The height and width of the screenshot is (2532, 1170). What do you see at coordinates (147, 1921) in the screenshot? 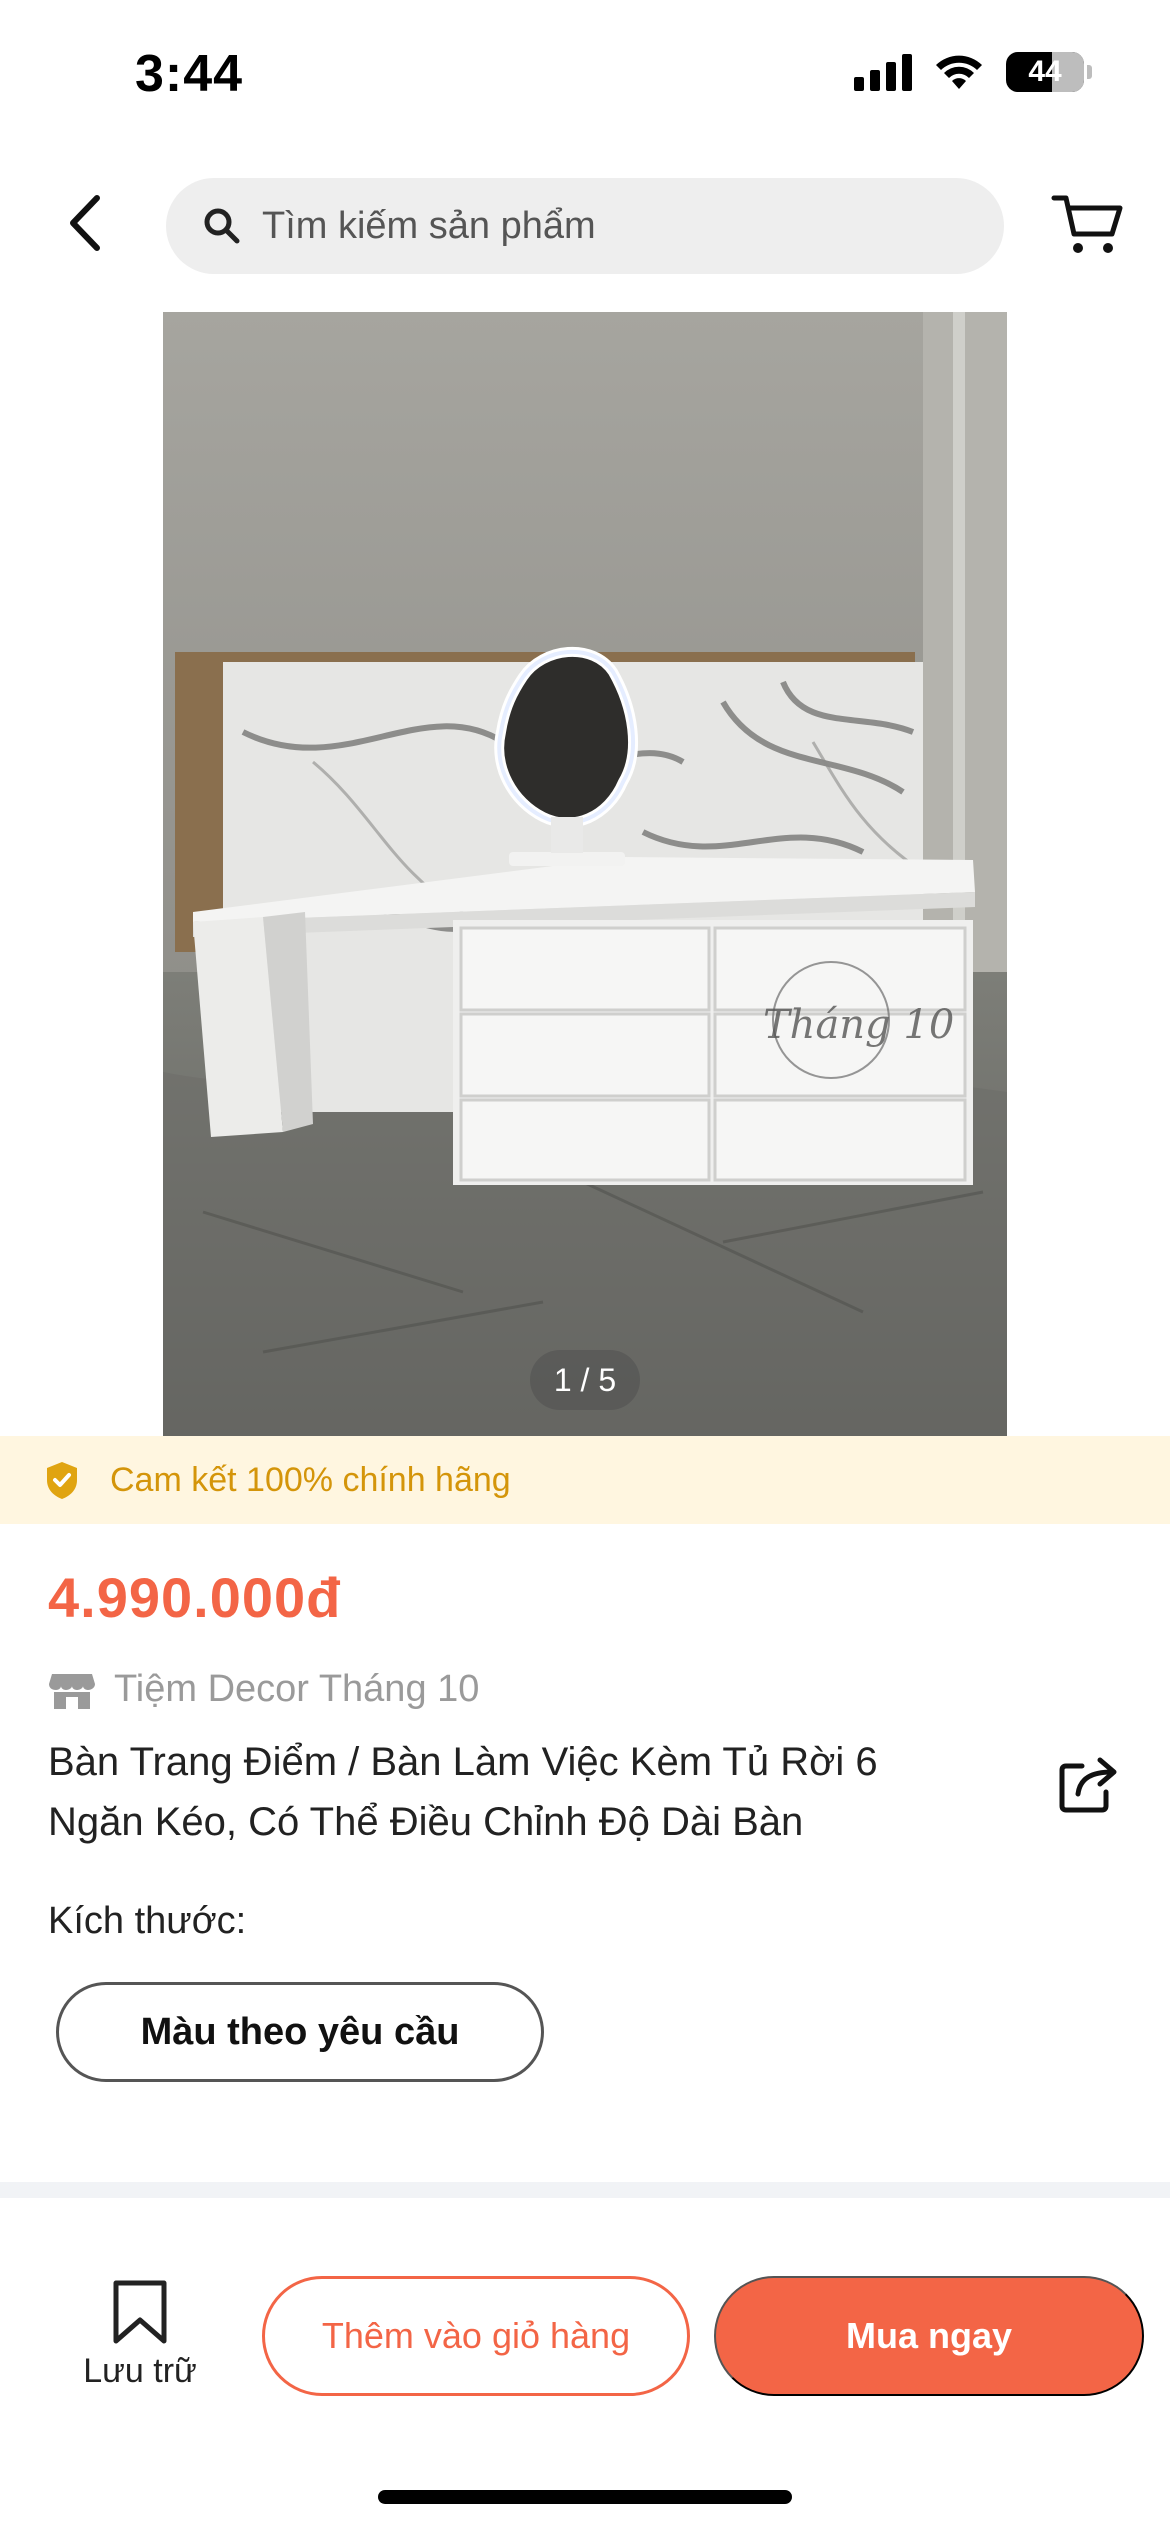
I see `size-label: Kích thước:` at bounding box center [147, 1921].